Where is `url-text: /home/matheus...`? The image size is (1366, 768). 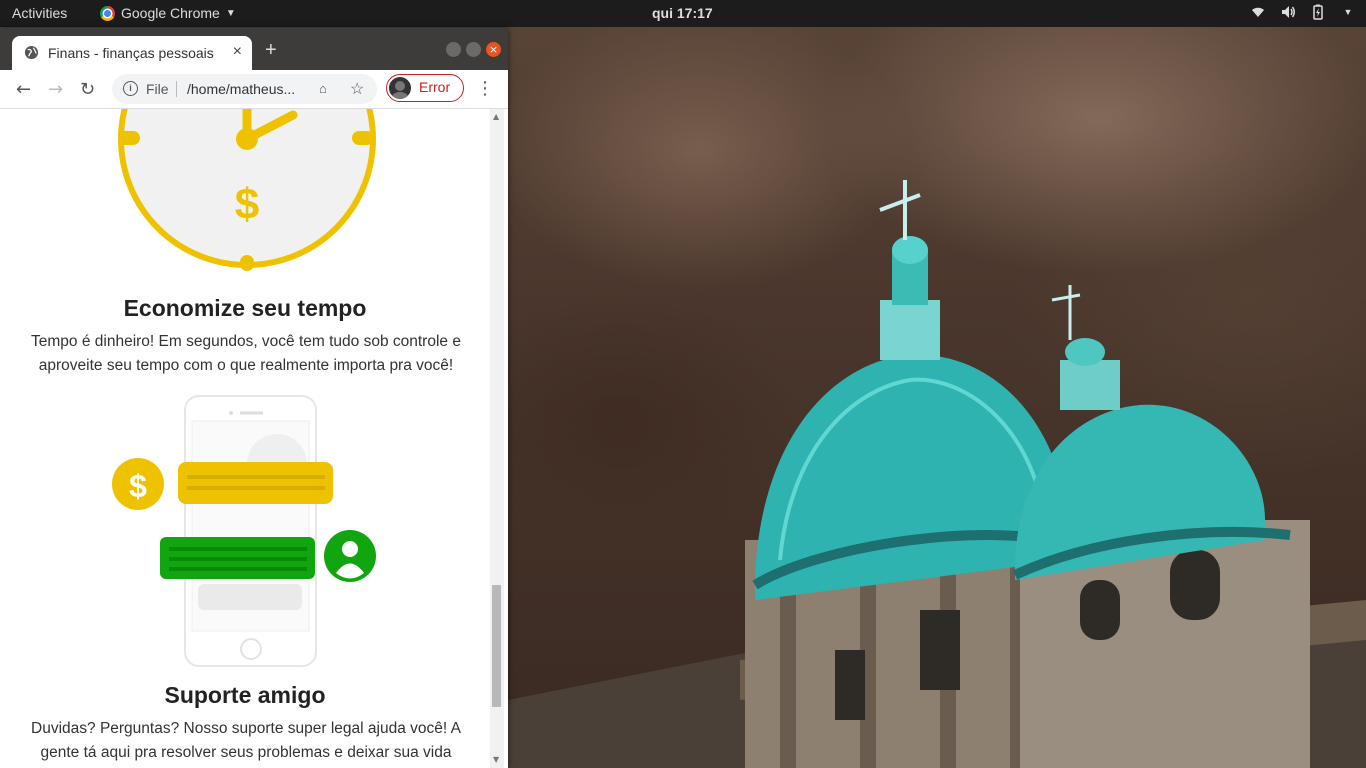 url-text: /home/matheus... is located at coordinates (241, 89).